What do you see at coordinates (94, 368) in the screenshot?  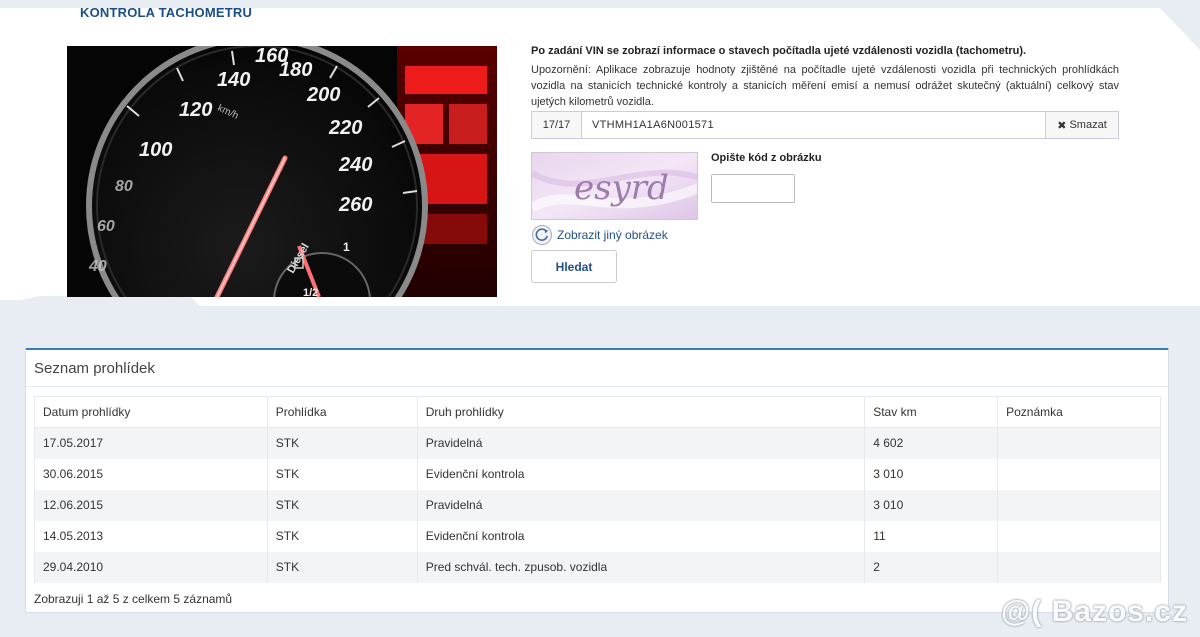 I see `inspections-title: Seznam prohlídek` at bounding box center [94, 368].